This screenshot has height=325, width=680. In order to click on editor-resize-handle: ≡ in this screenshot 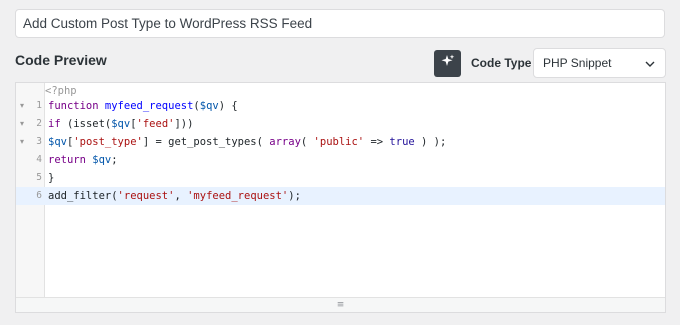, I will do `click(340, 304)`.